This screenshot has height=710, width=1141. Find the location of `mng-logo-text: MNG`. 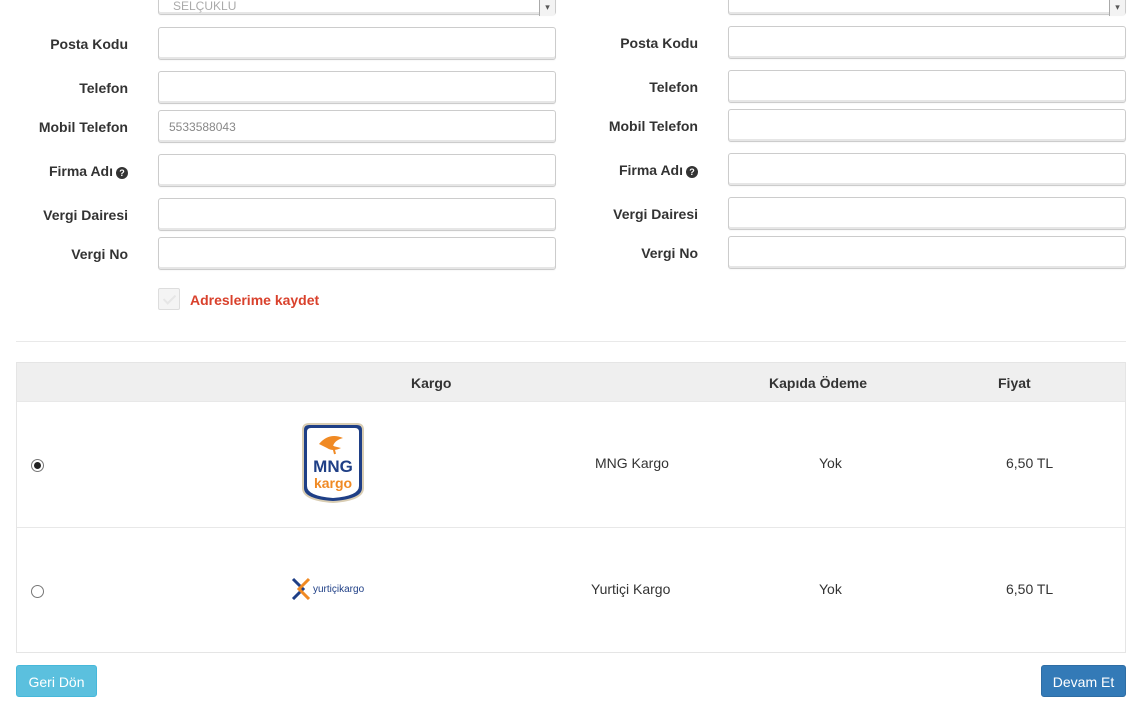

mng-logo-text: MNG is located at coordinates (333, 466).